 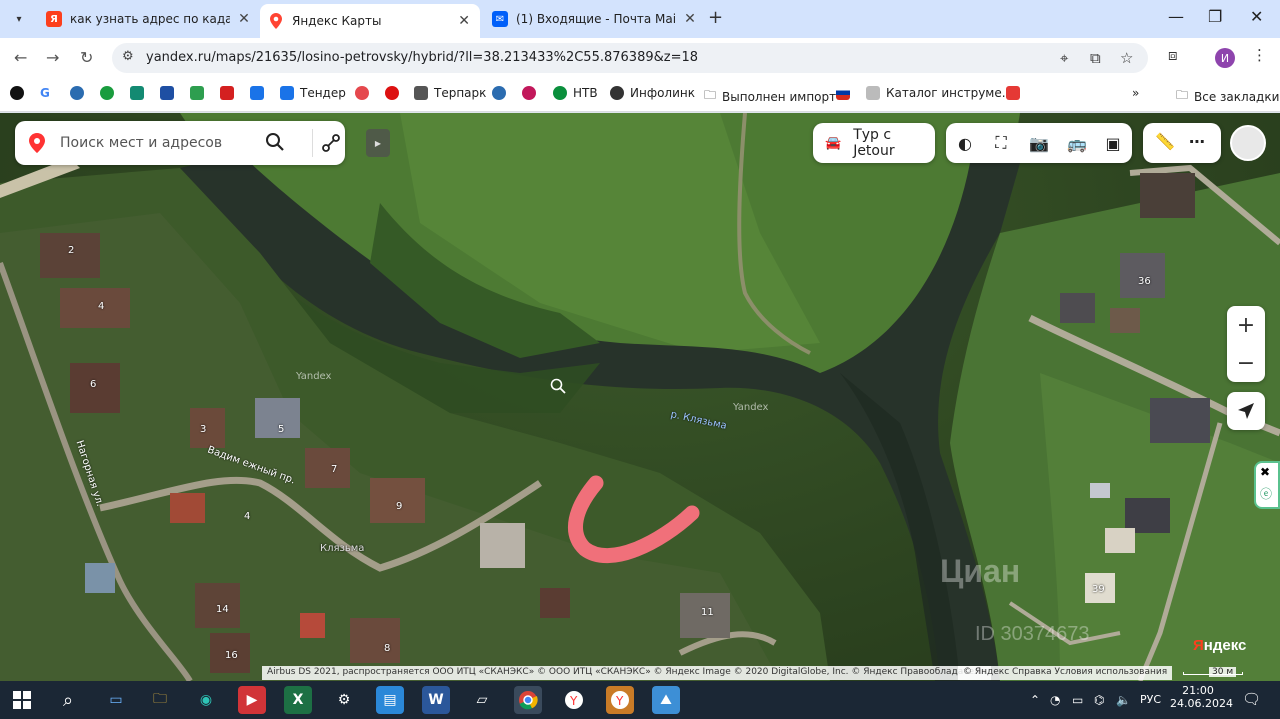 I want to click on layers-icon: ◐, so click(x=965, y=143).